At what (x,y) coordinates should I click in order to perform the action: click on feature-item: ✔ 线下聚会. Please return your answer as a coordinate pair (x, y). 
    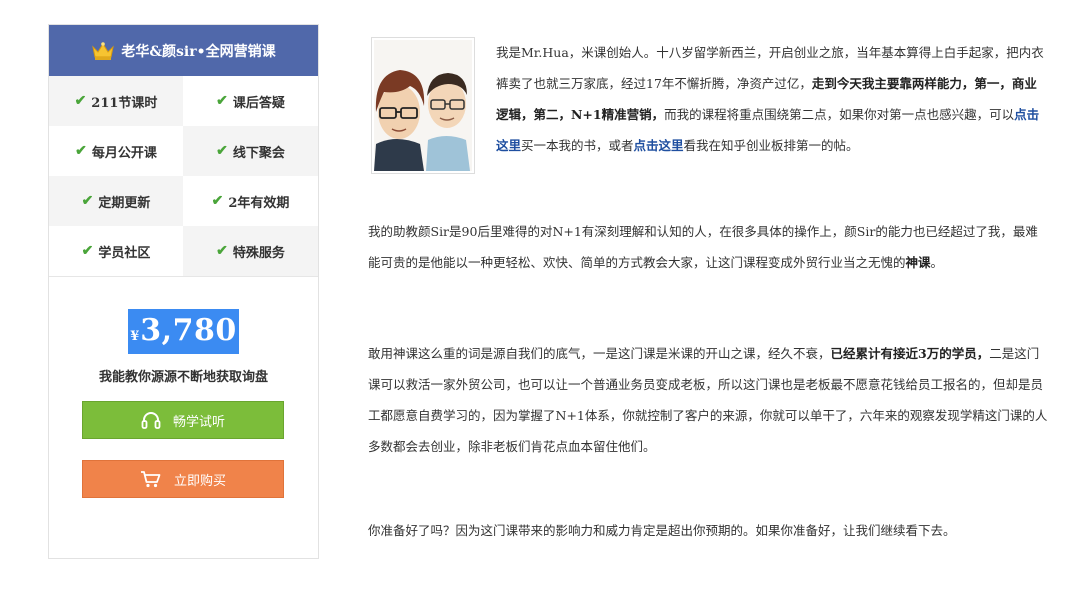
    Looking at the image, I should click on (250, 151).